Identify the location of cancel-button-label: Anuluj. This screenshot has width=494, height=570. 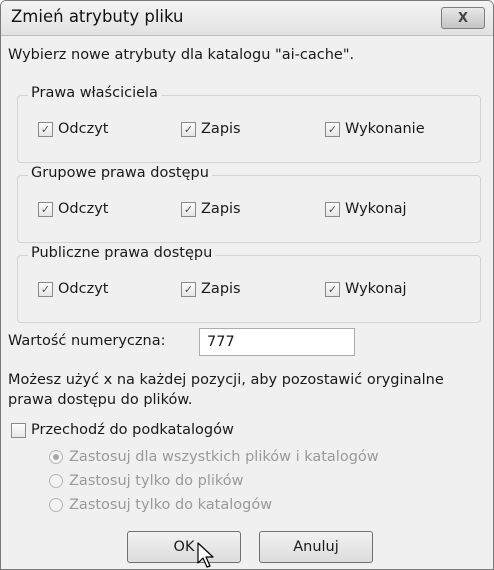
(316, 547).